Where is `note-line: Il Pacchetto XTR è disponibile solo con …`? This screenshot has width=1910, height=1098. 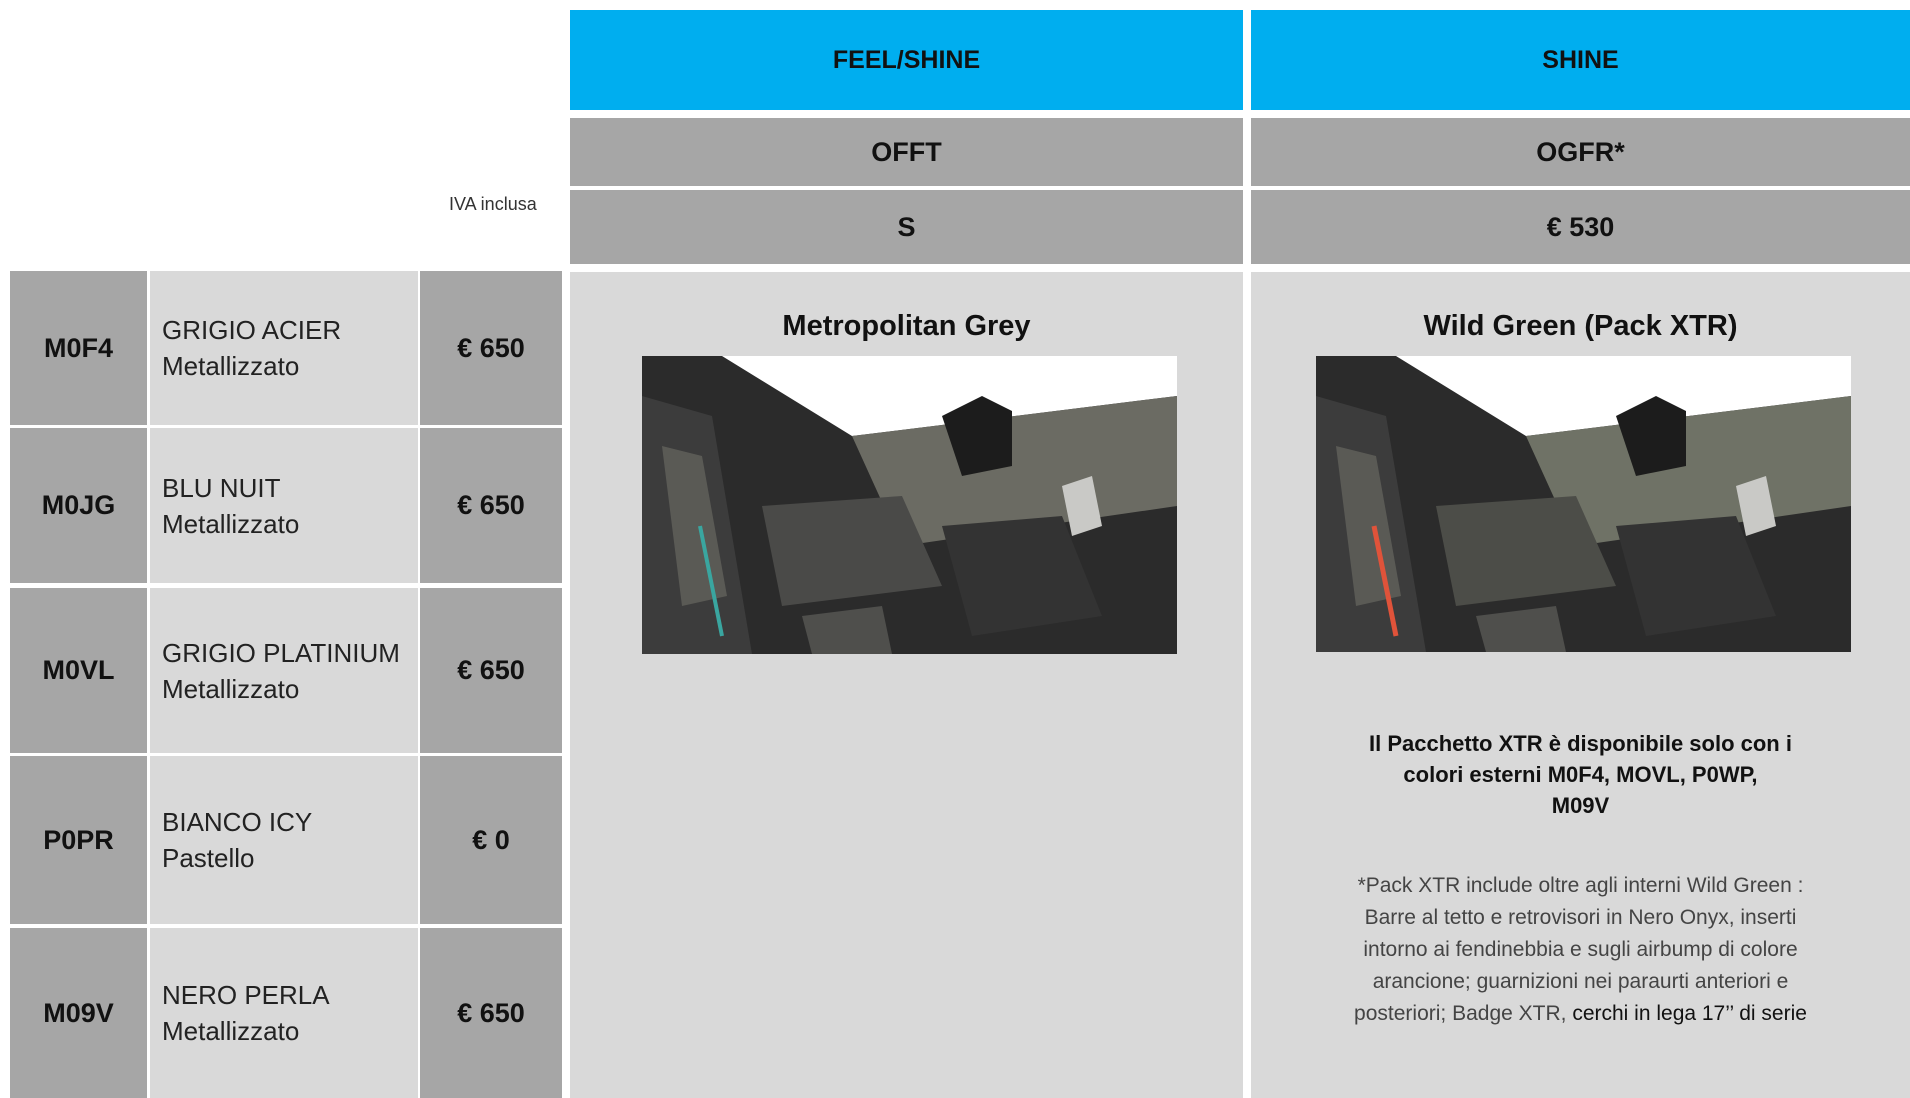 note-line: Il Pacchetto XTR è disponibile solo con … is located at coordinates (1580, 743).